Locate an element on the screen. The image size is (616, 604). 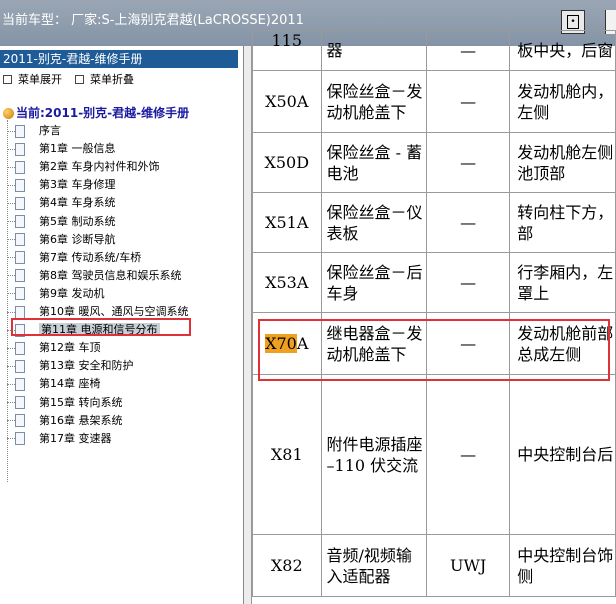
tree-item: 第3章 车身修理 is located at coordinates (61, 185).